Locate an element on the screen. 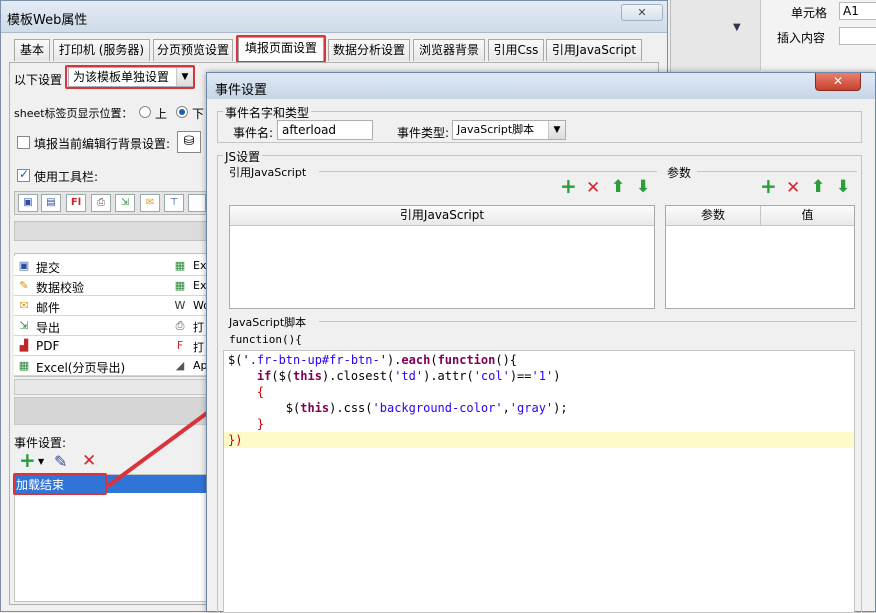 Image resolution: width=876 pixels, height=613 pixels. code-token: 'col' is located at coordinates (491, 376).